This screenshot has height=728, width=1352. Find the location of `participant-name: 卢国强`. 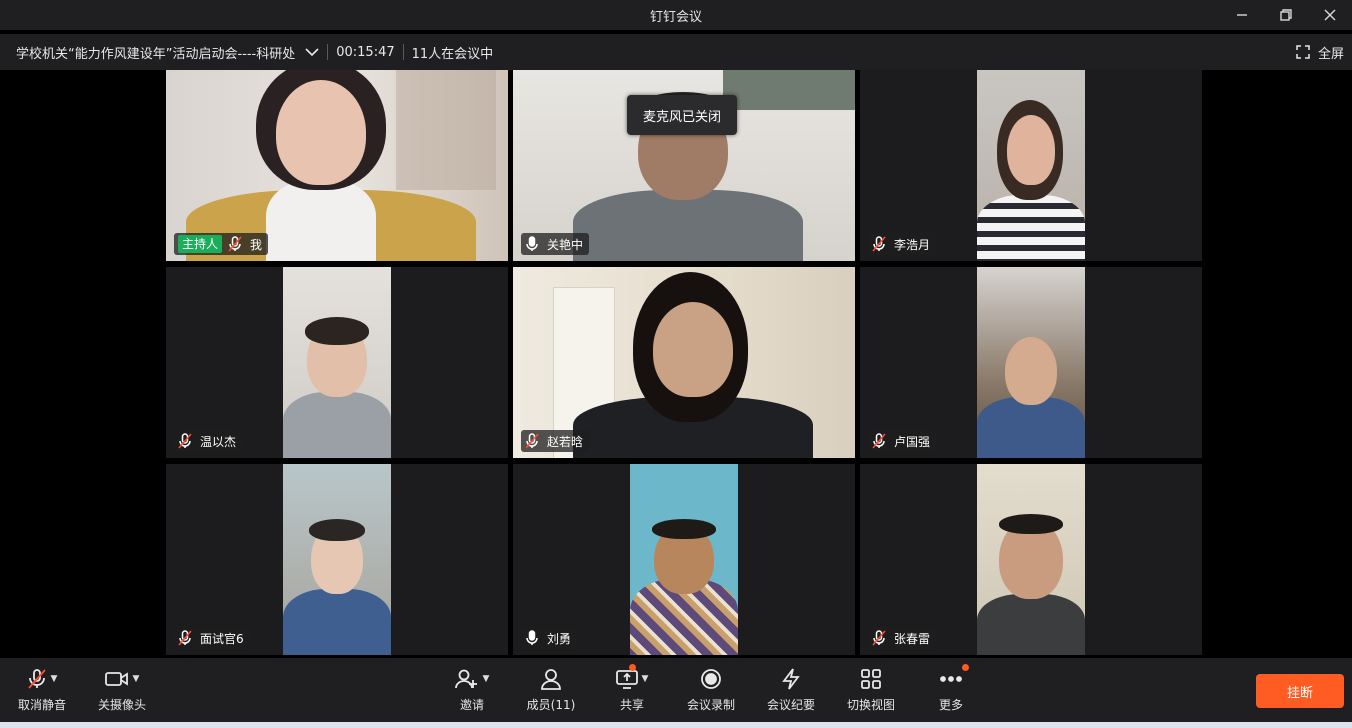

participant-name: 卢国强 is located at coordinates (912, 441).